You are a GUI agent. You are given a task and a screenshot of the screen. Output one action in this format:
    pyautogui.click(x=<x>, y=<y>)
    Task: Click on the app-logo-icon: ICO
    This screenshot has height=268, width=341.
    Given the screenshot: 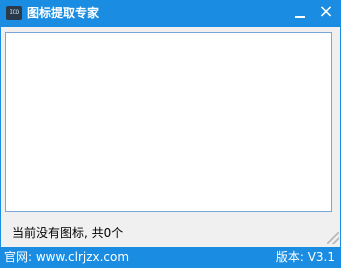 What is the action you would take?
    pyautogui.click(x=14, y=13)
    